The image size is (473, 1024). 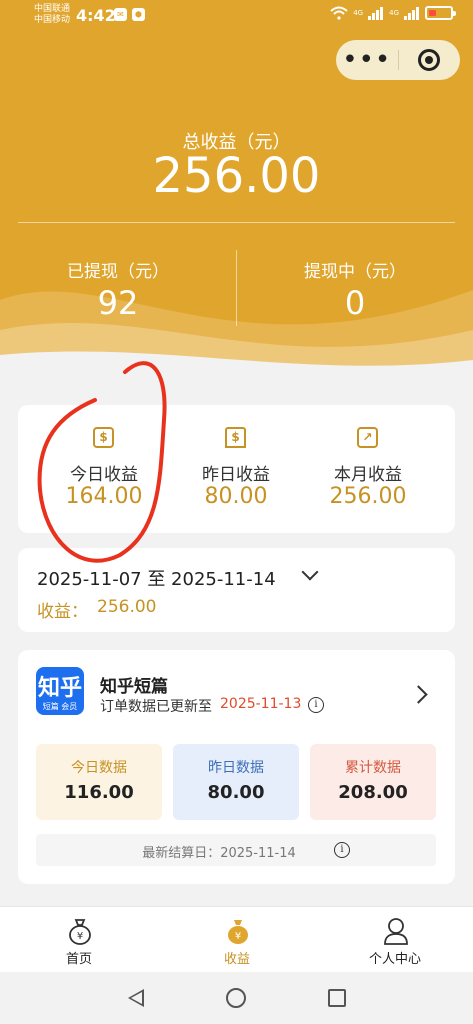 I want to click on metric-total-value: 208.00, so click(x=373, y=792).